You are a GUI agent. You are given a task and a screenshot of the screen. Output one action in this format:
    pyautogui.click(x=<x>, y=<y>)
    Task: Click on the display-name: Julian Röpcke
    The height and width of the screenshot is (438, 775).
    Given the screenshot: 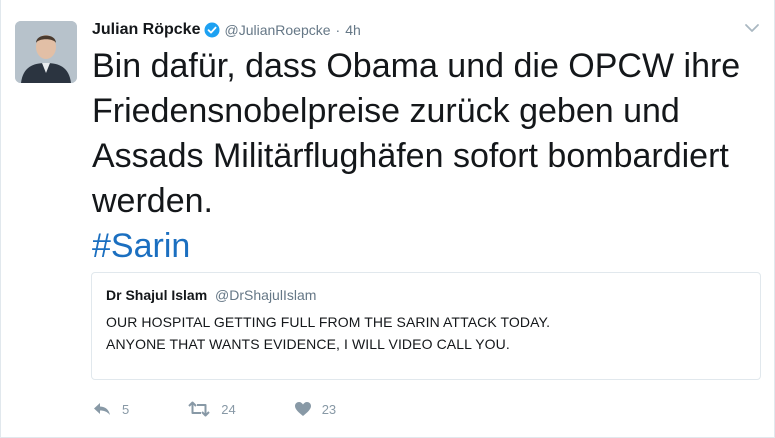 What is the action you would take?
    pyautogui.click(x=146, y=30)
    